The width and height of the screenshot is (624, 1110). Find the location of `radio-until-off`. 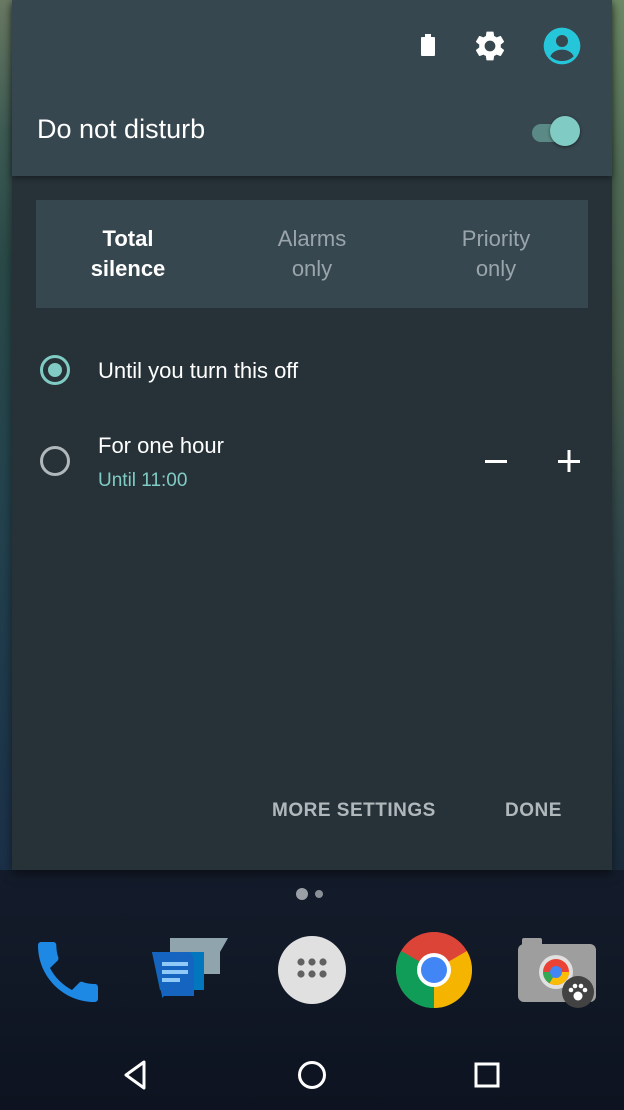

radio-until-off is located at coordinates (55, 370).